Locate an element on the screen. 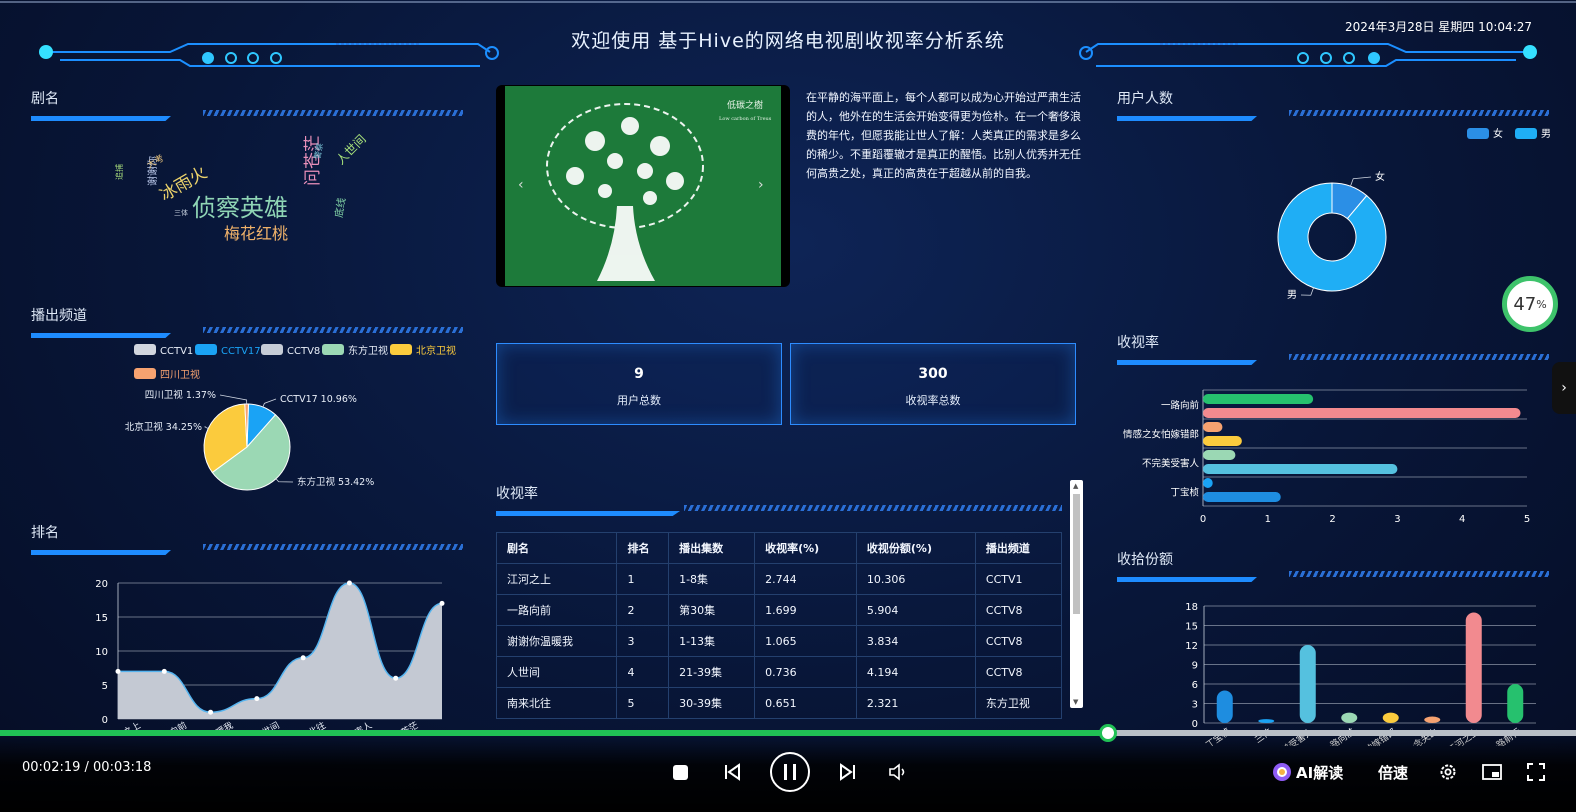 The width and height of the screenshot is (1576, 812). y-category-label: 丁宝桢 is located at coordinates (1184, 493).